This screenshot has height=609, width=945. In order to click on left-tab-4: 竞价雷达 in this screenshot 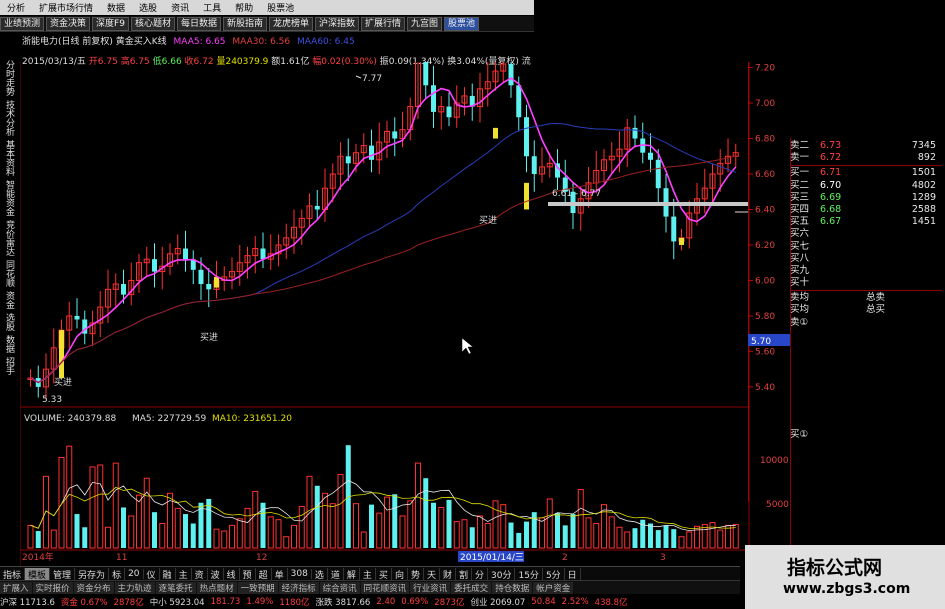, I will do `click(9, 238)`.